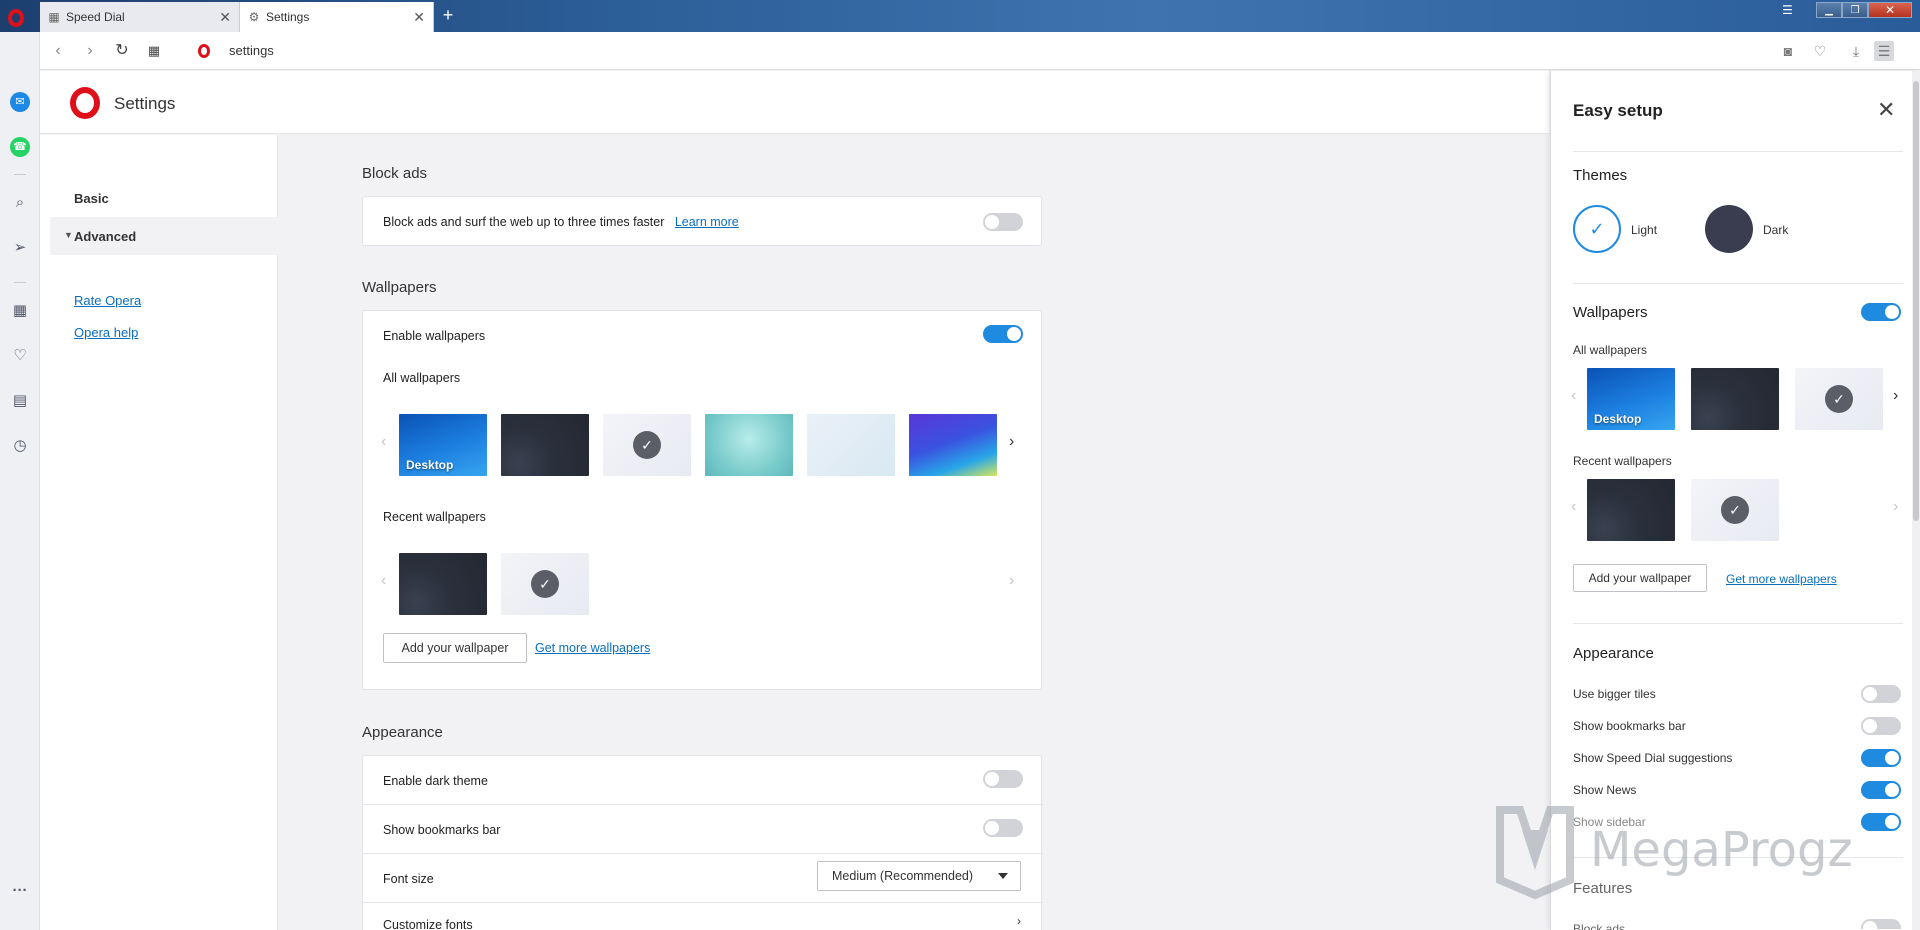  I want to click on opera-help-link: Opera help, so click(106, 332).